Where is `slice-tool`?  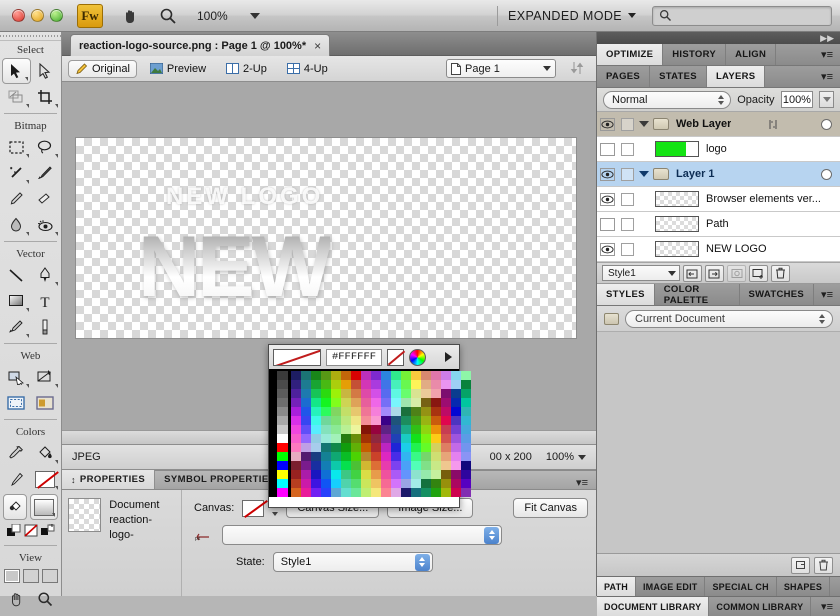 slice-tool is located at coordinates (16, 403).